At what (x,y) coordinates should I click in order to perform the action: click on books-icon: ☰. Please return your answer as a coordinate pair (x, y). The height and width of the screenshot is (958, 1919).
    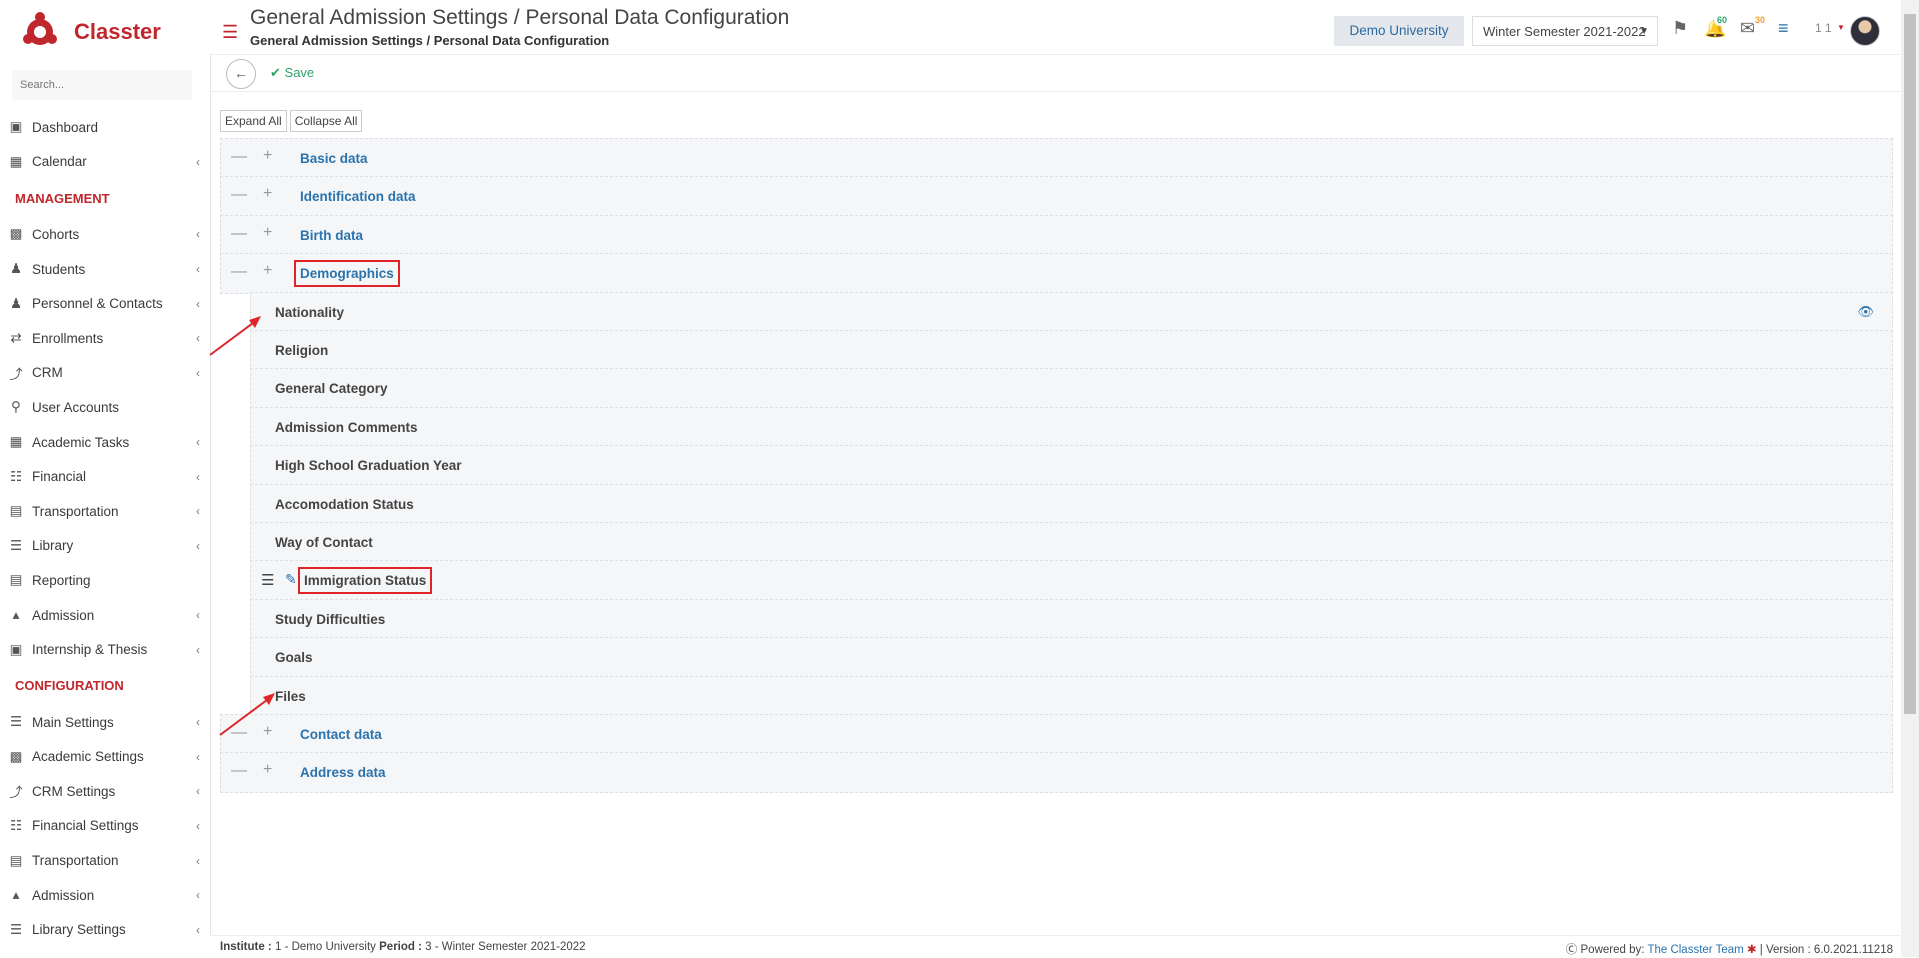
    Looking at the image, I should click on (16, 930).